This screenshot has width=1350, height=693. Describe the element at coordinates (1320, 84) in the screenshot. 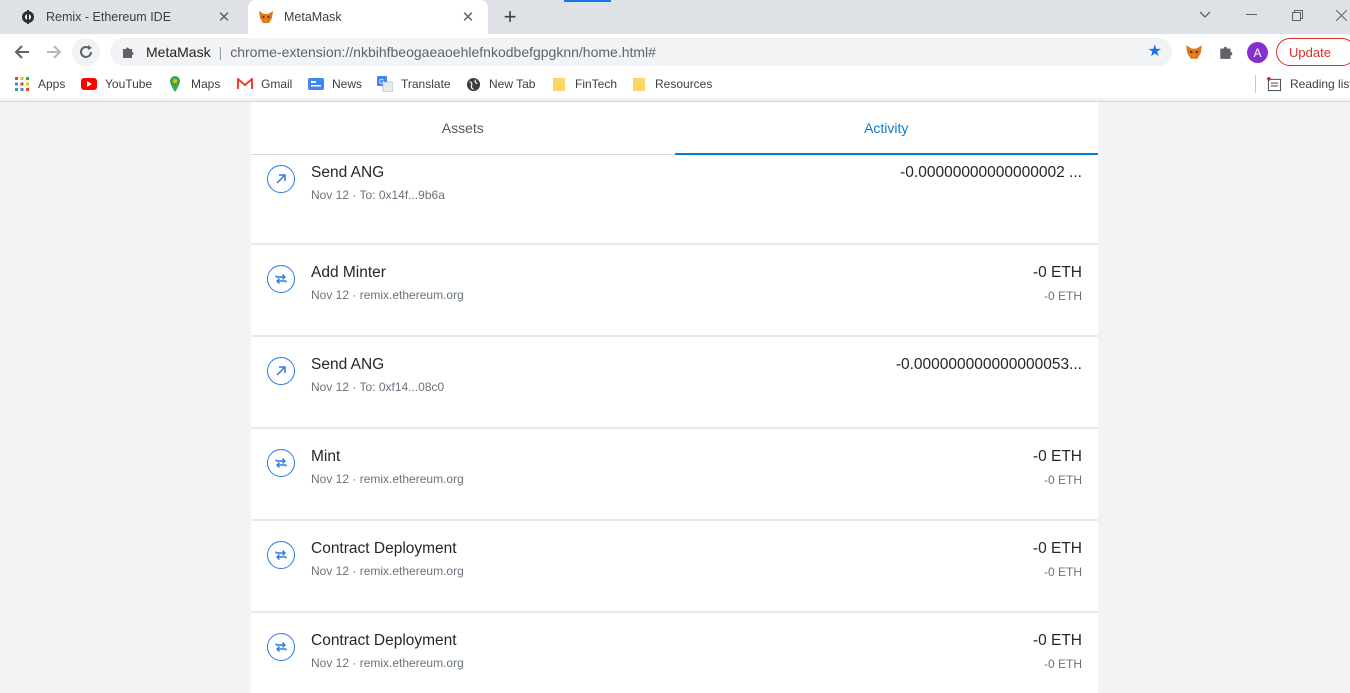

I see `reading-list-label: Reading list` at that location.